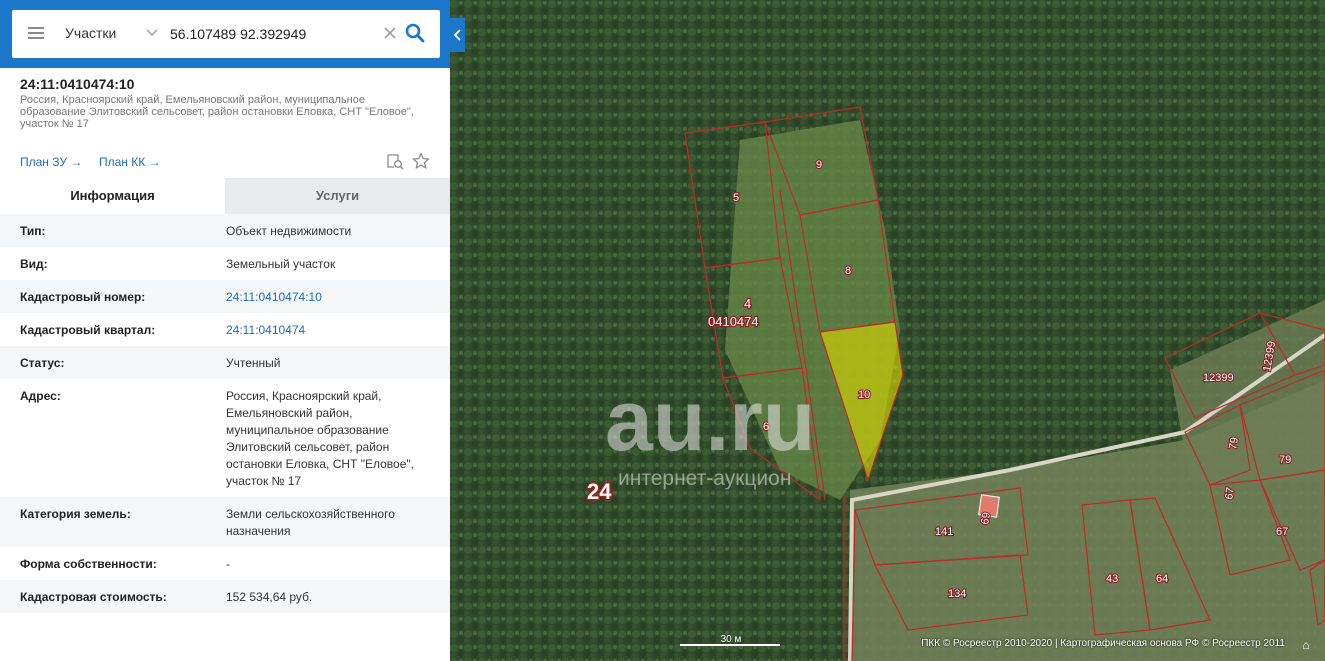 This screenshot has width=1325, height=661. I want to click on parcel-label: 5, so click(736, 198).